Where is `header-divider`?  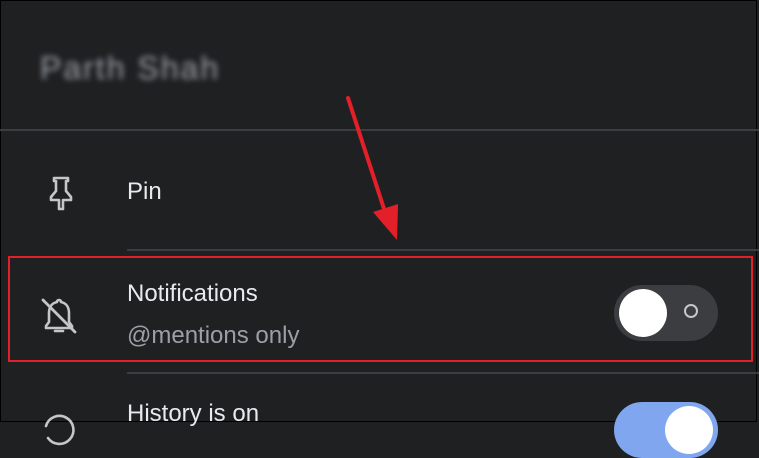 header-divider is located at coordinates (379, 130).